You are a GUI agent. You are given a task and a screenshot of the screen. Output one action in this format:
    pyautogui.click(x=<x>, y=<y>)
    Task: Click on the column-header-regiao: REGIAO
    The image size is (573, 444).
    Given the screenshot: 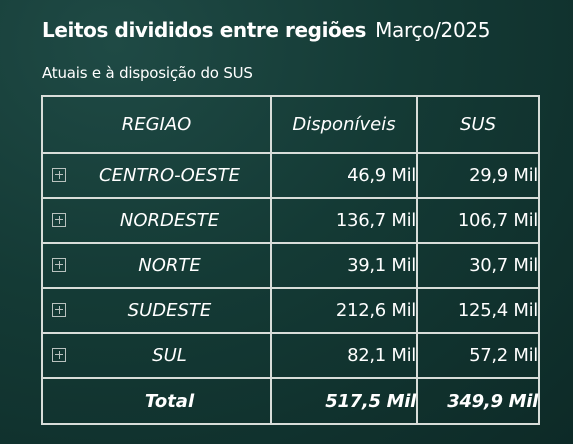 What is the action you would take?
    pyautogui.click(x=156, y=124)
    